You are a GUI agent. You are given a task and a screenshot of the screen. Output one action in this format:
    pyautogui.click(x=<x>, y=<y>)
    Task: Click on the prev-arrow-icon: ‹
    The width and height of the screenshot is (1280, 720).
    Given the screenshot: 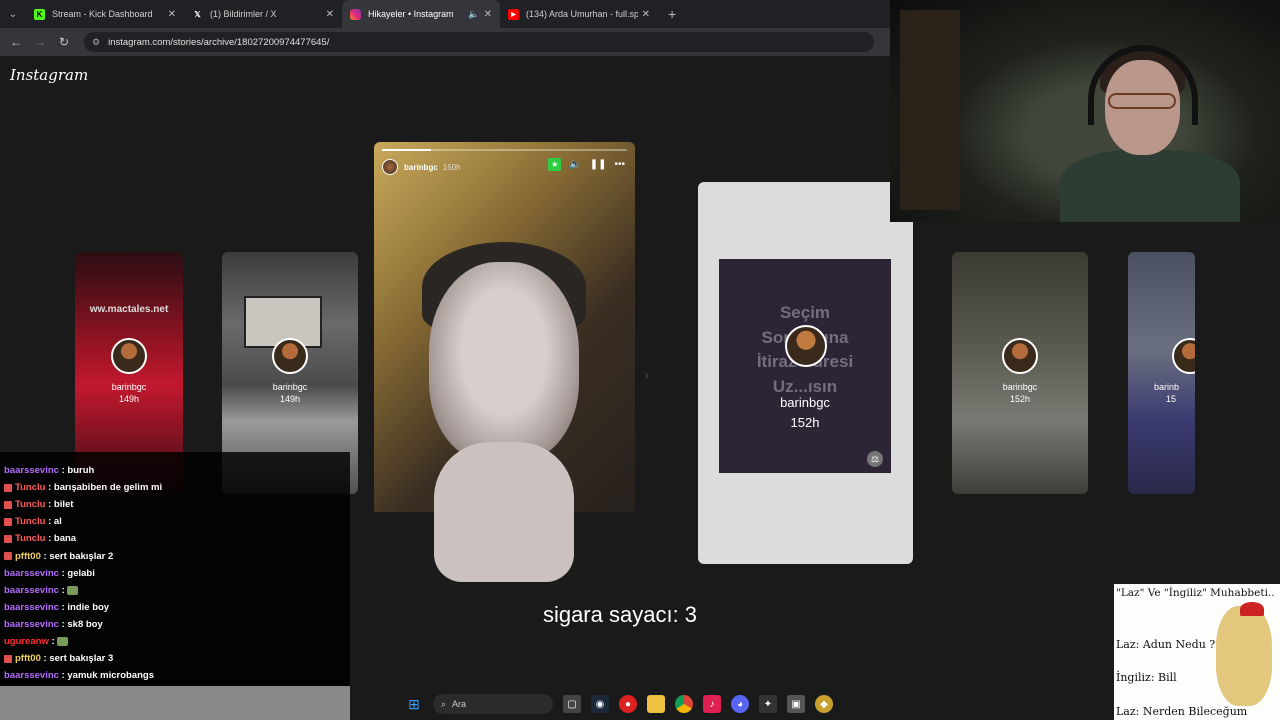 What is the action you would take?
    pyautogui.click(x=357, y=375)
    